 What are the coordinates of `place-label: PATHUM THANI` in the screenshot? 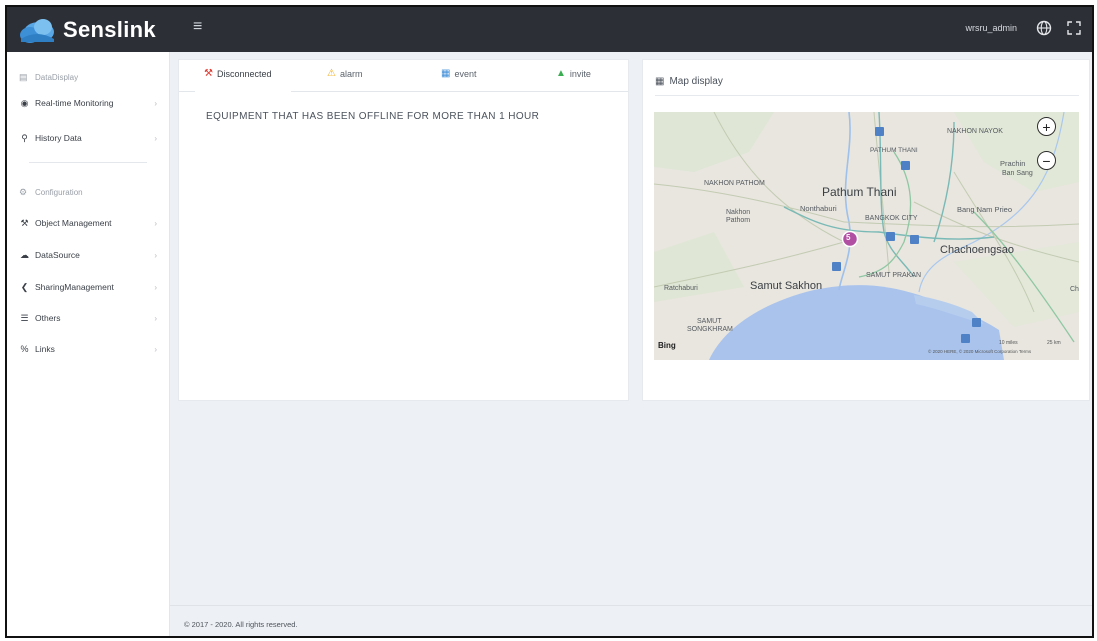 It's located at (894, 150).